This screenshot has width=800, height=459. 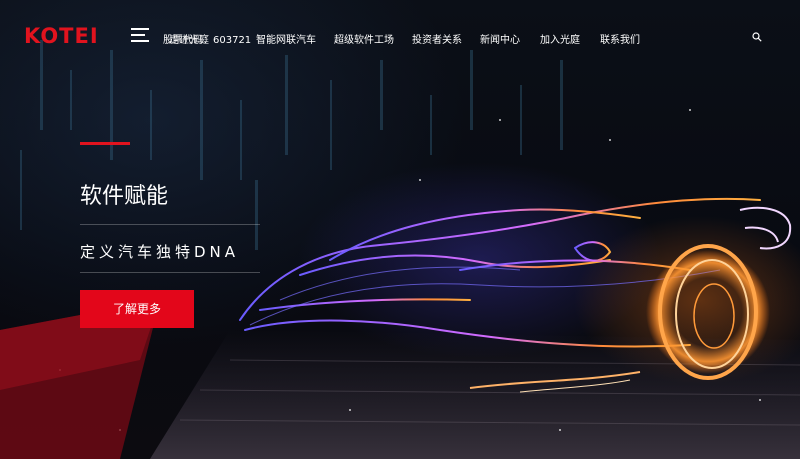 What do you see at coordinates (80, 379) in the screenshot?
I see `red-accent-wedge` at bounding box center [80, 379].